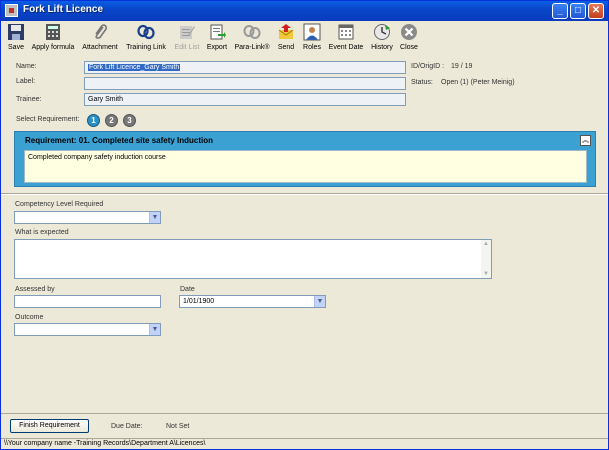 The width and height of the screenshot is (609, 450). I want to click on attachment-button: Attachment, so click(100, 37).